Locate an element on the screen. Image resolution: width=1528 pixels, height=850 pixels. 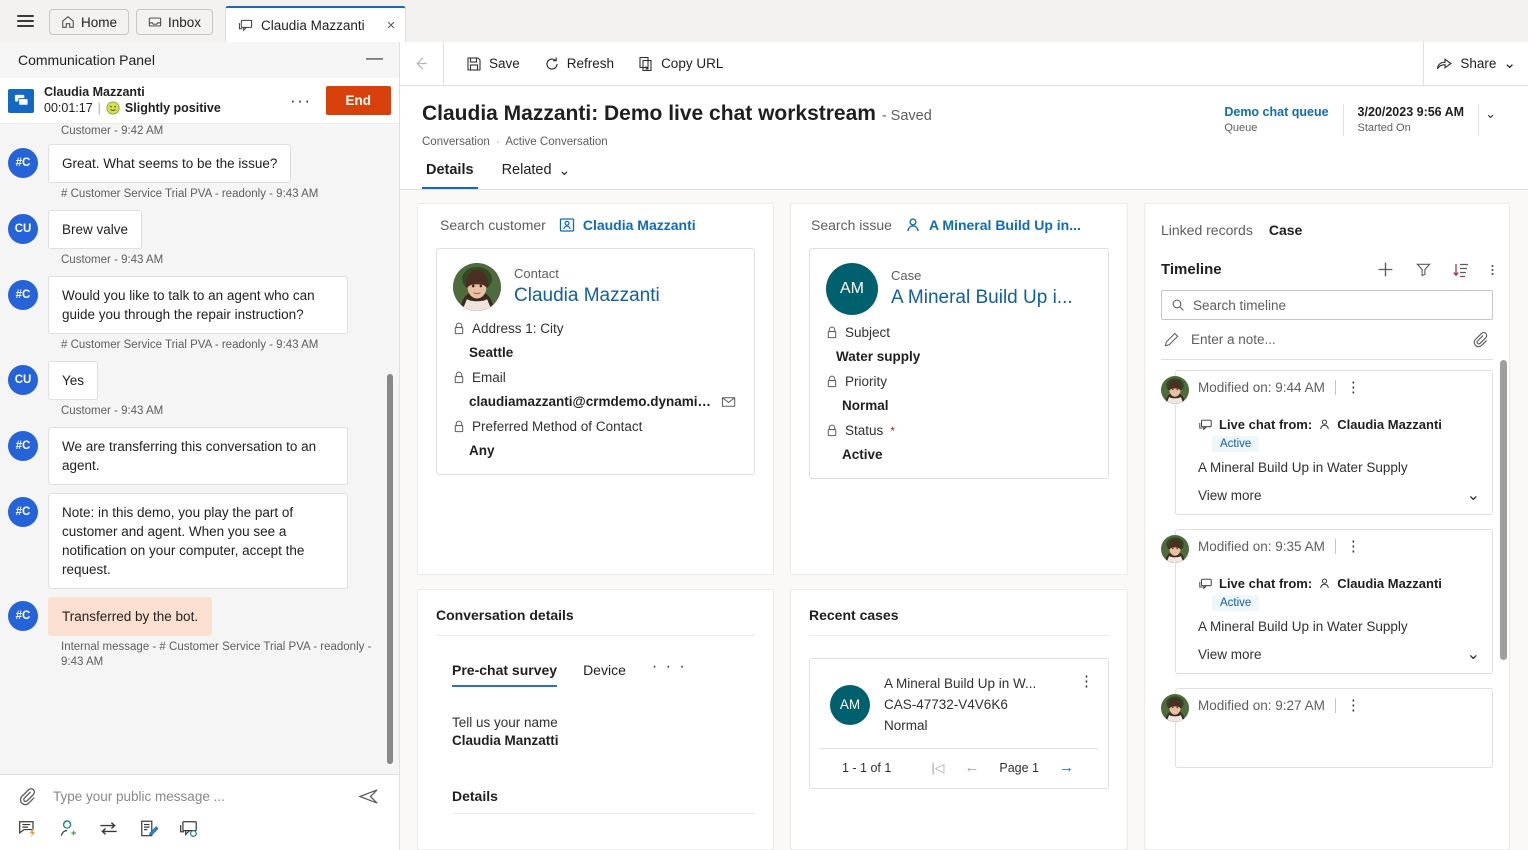
contact-entity-name: Claudia Mazzanti is located at coordinates (587, 296).